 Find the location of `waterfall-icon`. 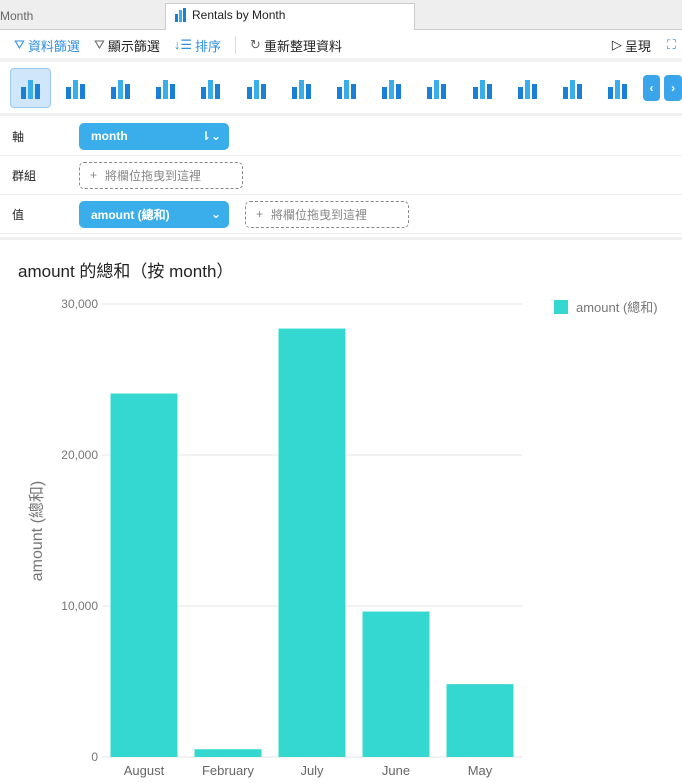

waterfall-icon is located at coordinates (437, 89).